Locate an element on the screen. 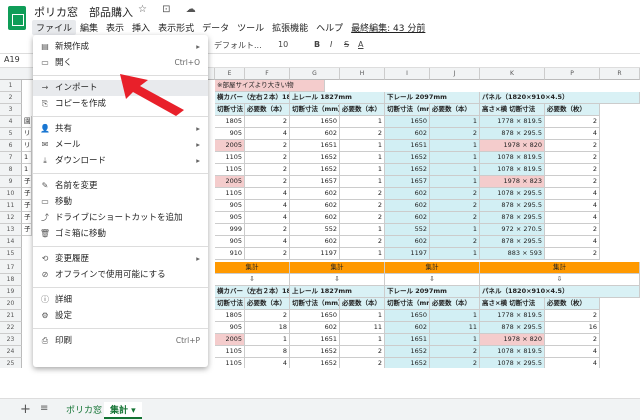 Image resolution: width=640 pixels, height=420 pixels. file-menu-item: ⤴ ドライブにショートカットを追加 is located at coordinates (120, 218).